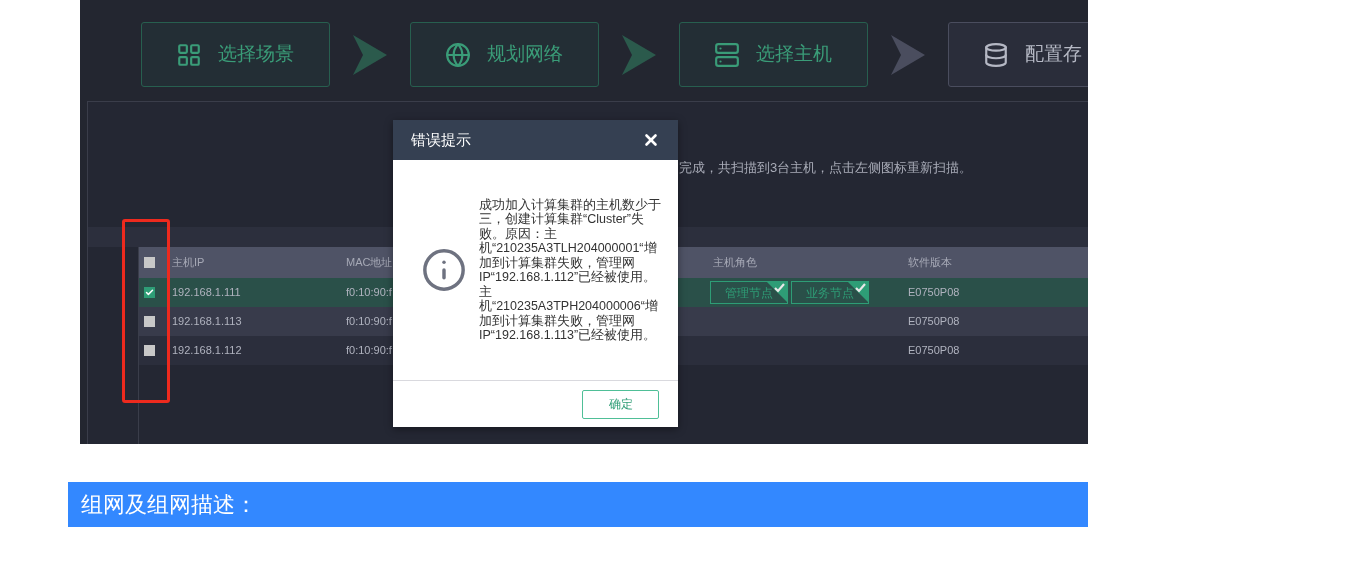  What do you see at coordinates (441, 139) in the screenshot?
I see `dialog-title: 错误提示` at bounding box center [441, 139].